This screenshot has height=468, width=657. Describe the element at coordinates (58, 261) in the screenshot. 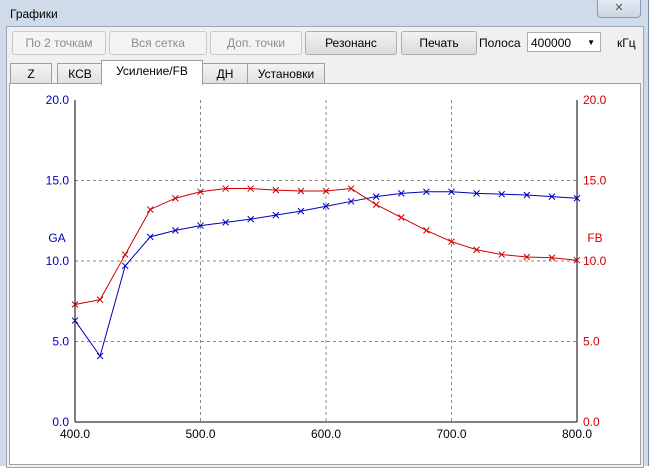

I see `y-left-tick-label: 10.0` at that location.